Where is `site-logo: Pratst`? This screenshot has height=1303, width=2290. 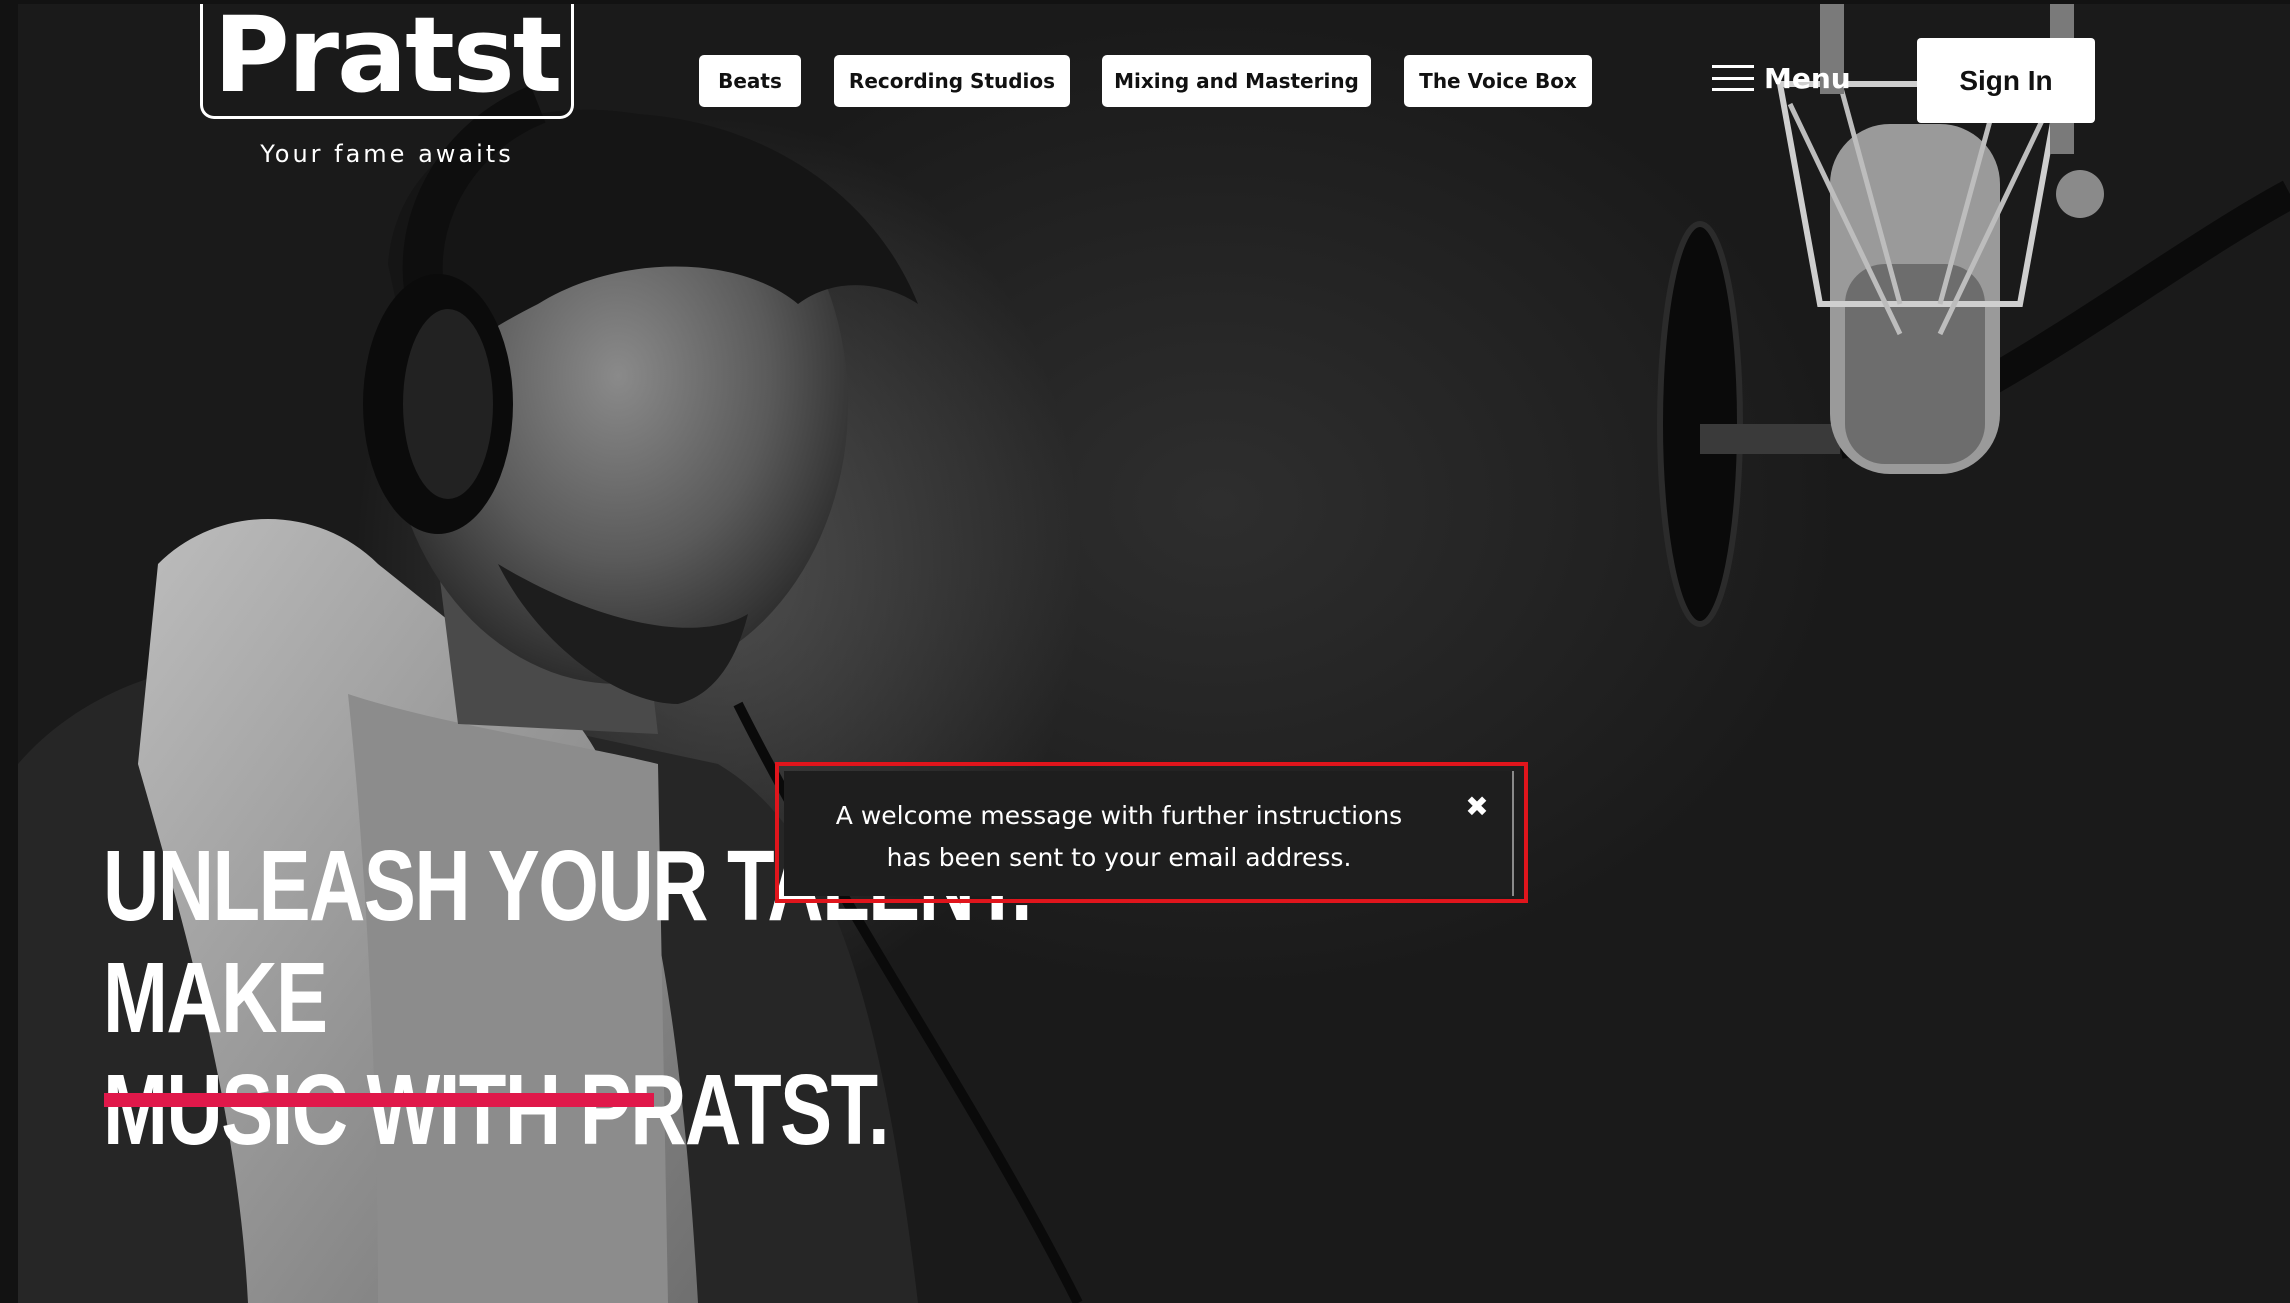 site-logo: Pratst is located at coordinates (387, 59).